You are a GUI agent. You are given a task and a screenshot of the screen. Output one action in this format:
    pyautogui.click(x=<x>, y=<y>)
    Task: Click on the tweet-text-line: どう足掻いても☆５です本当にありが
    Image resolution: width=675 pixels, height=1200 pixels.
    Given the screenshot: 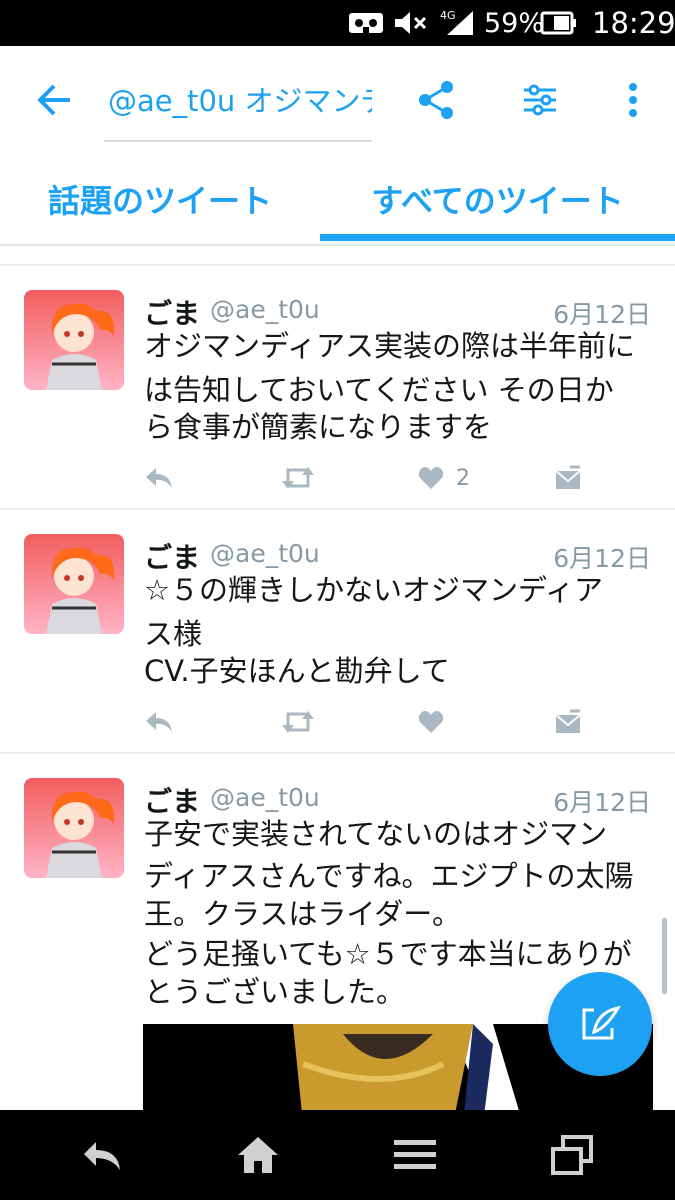 What is the action you would take?
    pyautogui.click(x=388, y=954)
    